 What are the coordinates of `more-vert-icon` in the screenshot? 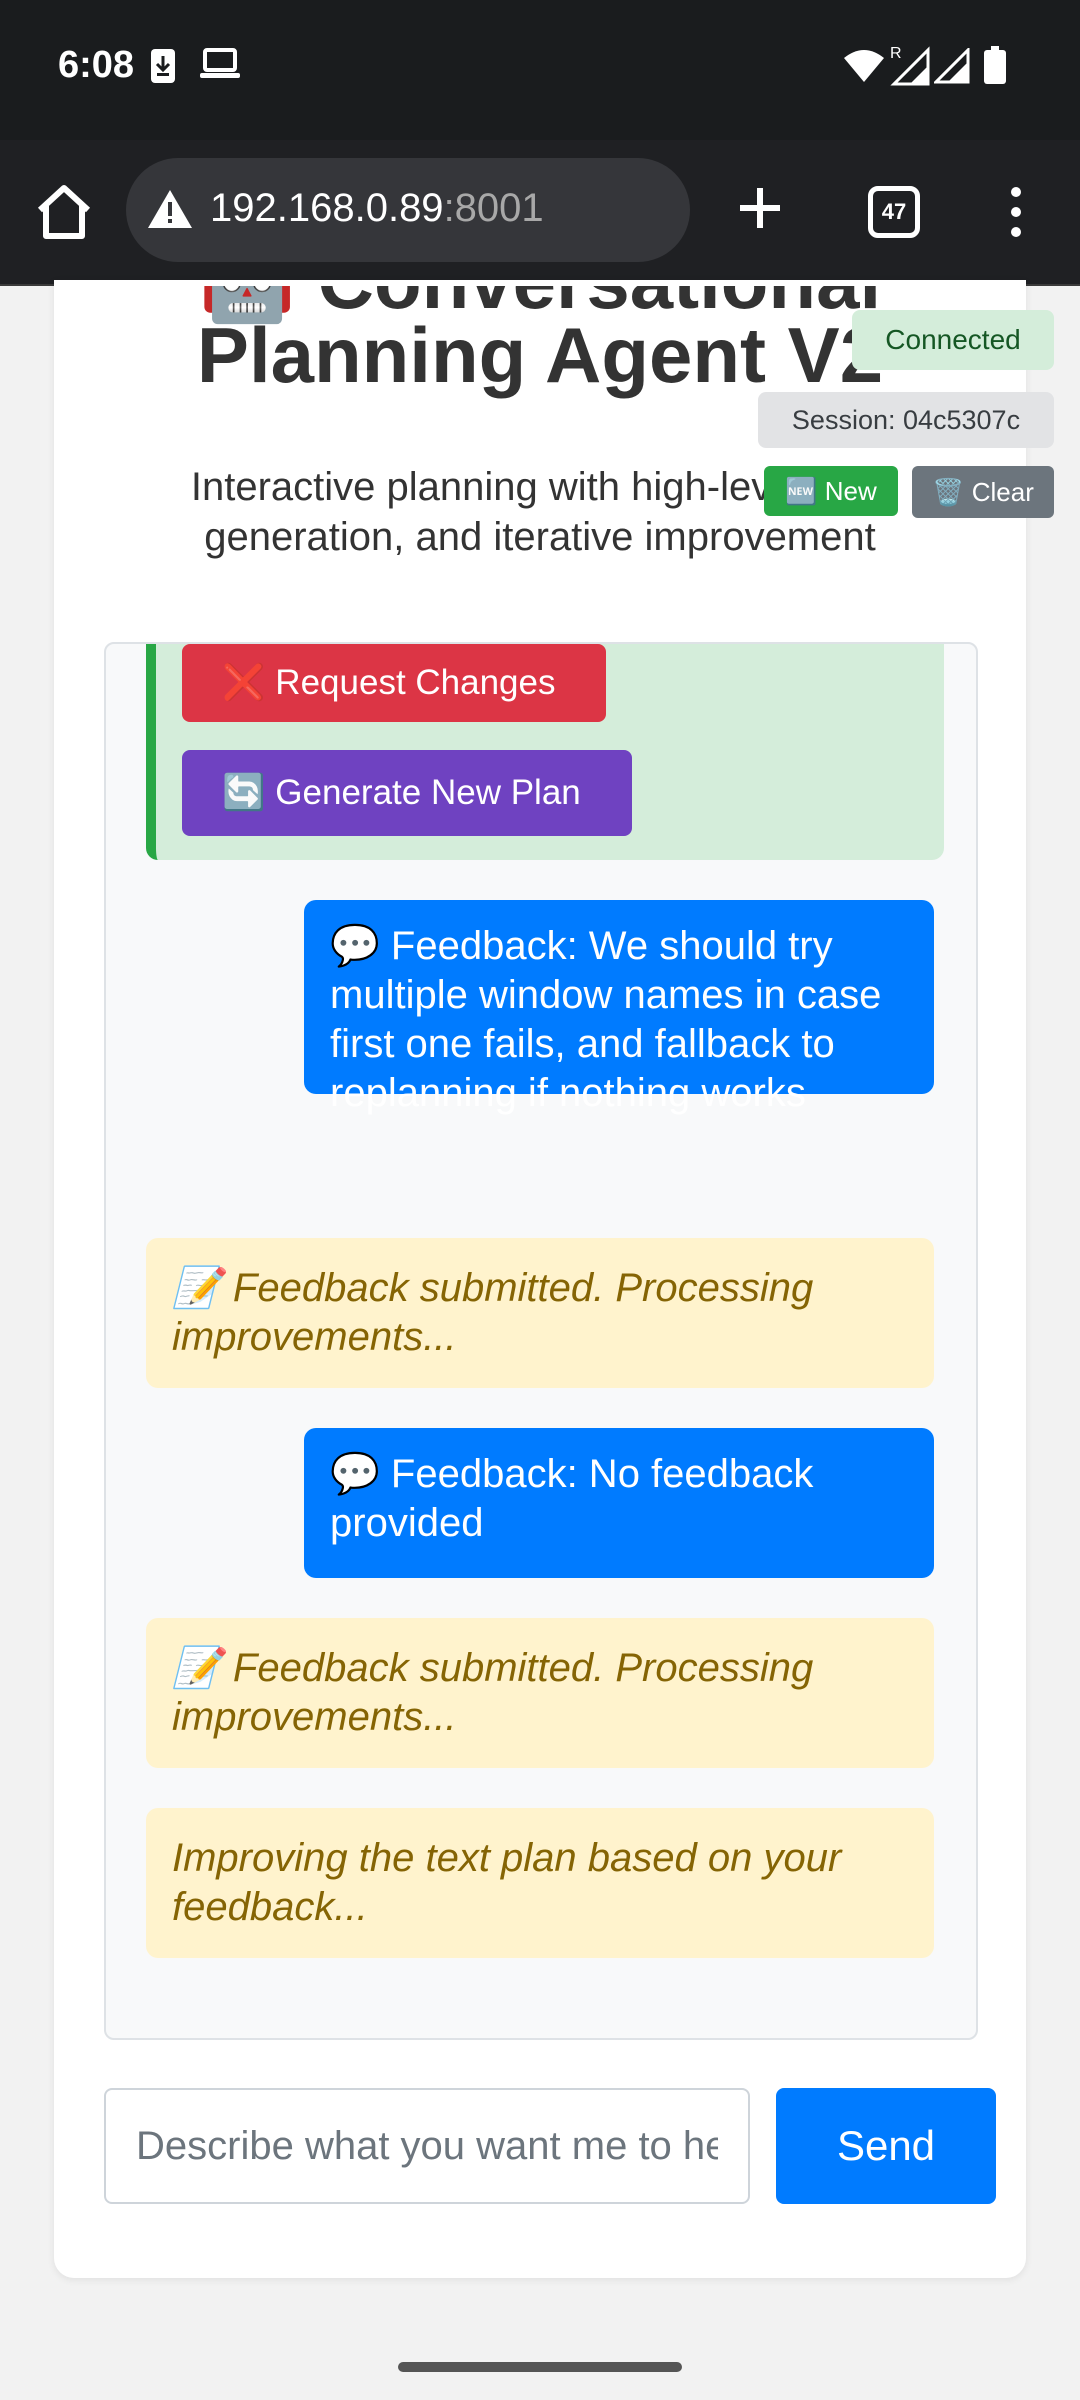 It's located at (1016, 212).